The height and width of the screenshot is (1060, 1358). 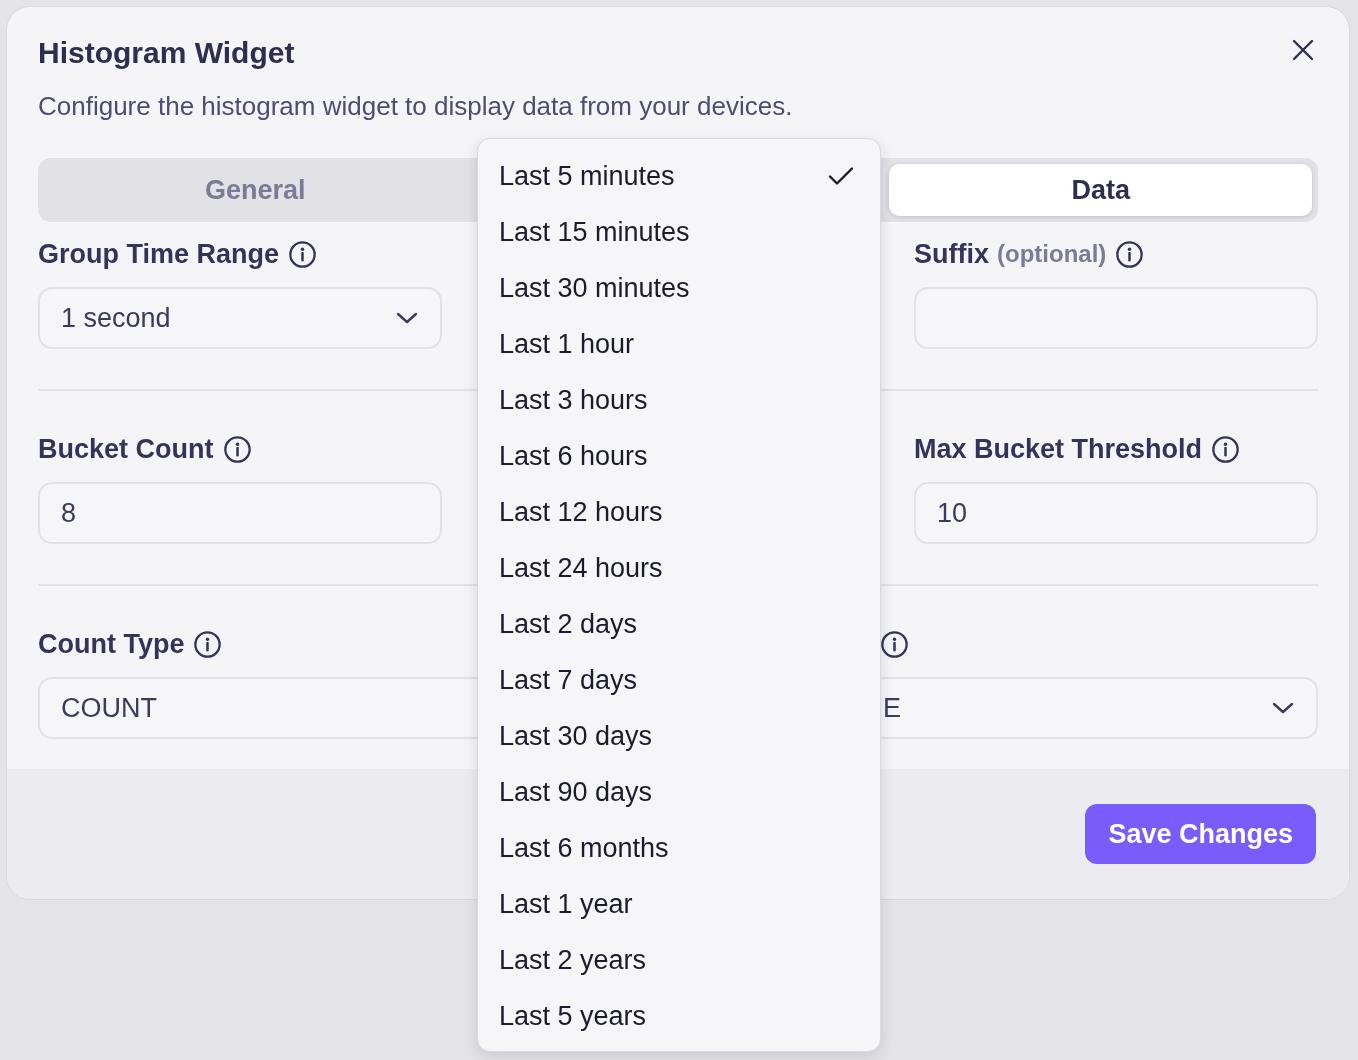 I want to click on dialog-description: Configure the histogram widget to display data from your devices., so click(x=416, y=106).